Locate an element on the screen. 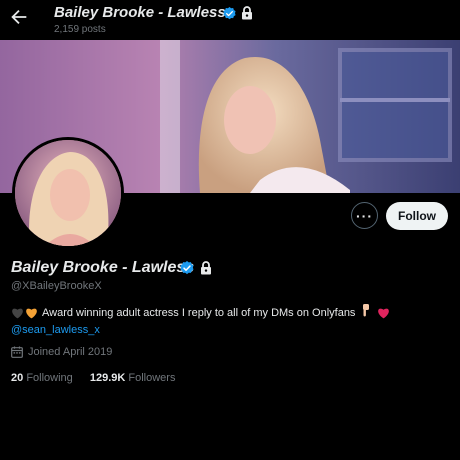 This screenshot has width=460, height=460. pointing-down-icon is located at coordinates (365, 313).